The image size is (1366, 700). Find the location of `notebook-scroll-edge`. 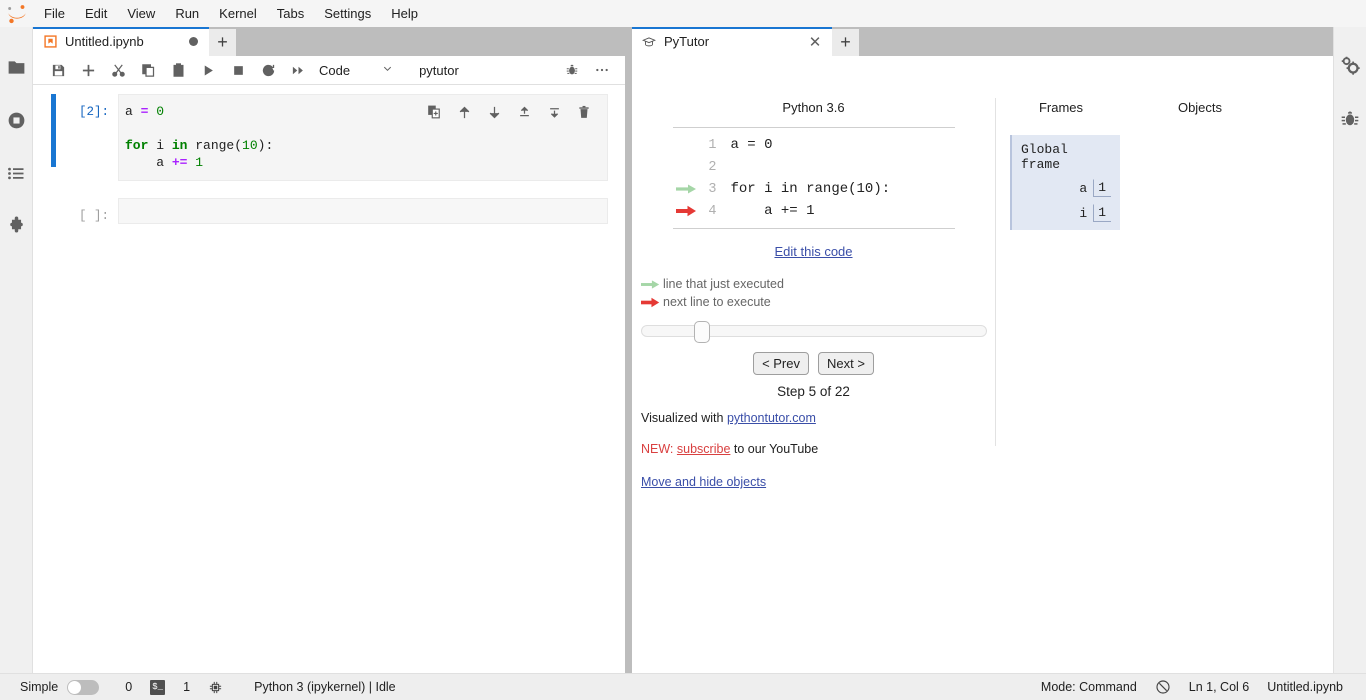

notebook-scroll-edge is located at coordinates (623, 379).